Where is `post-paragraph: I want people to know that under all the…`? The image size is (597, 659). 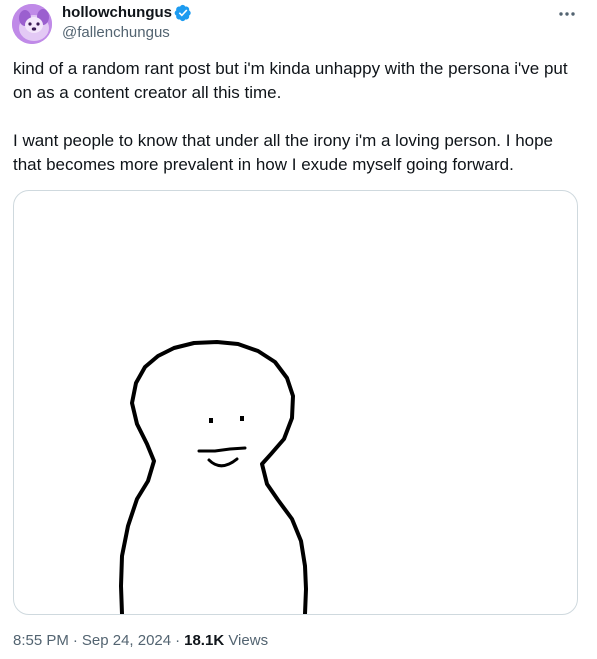
post-paragraph: I want people to know that under all the… is located at coordinates (283, 152).